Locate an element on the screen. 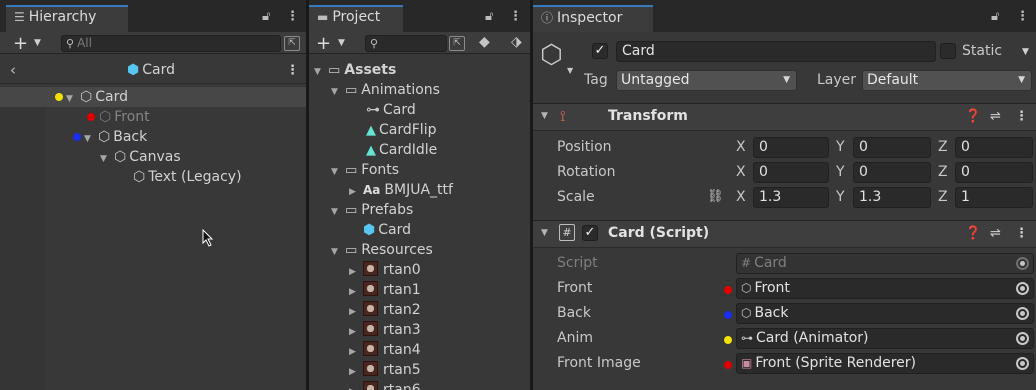  back-chevron-icon: ‹ is located at coordinates (13, 70).